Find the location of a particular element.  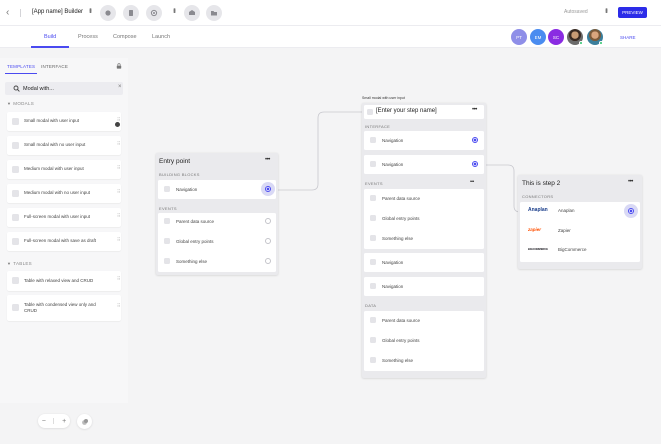

section-modals: ▼ MODALS is located at coordinates (20, 103).